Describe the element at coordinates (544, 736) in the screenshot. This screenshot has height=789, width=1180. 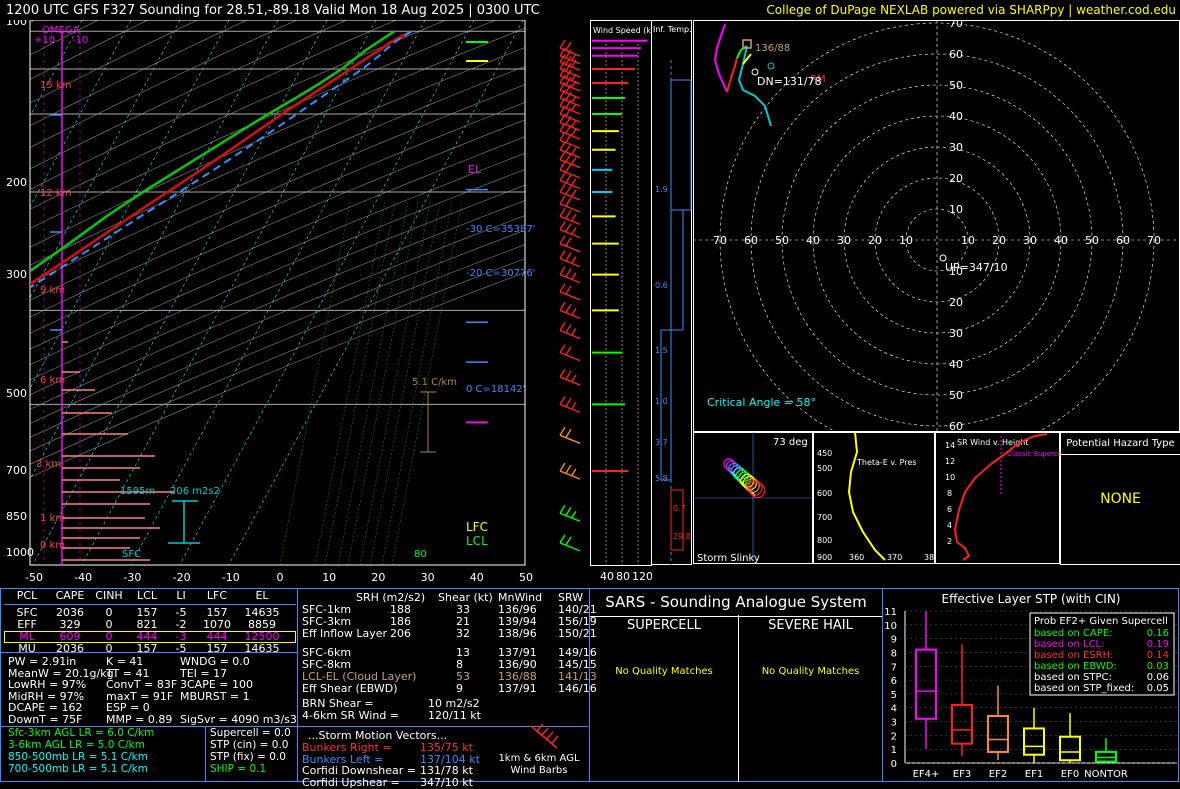
I see `kin-wind-barbs-icon` at that location.